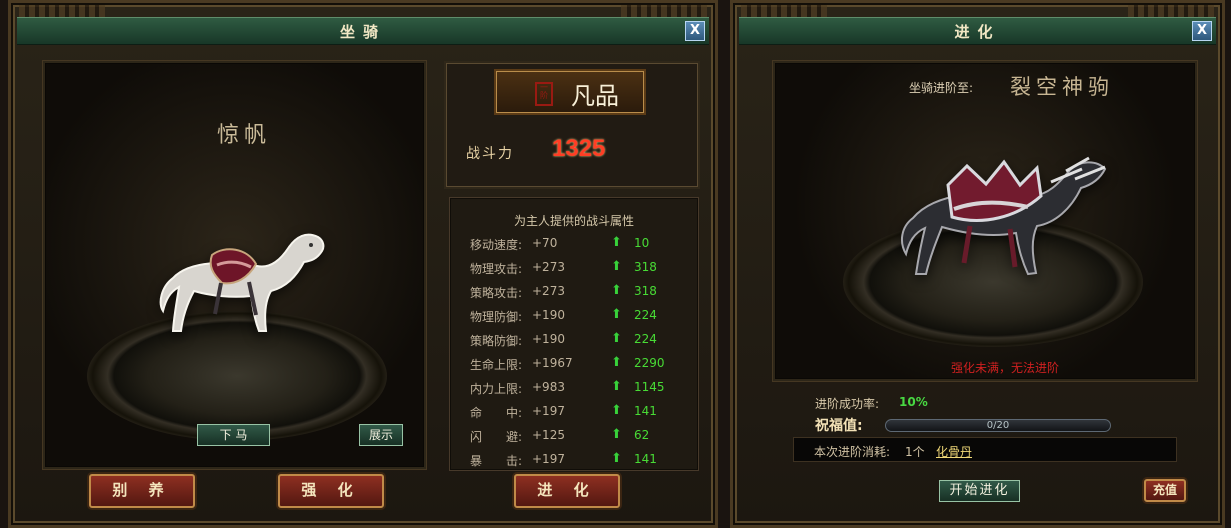 The height and width of the screenshot is (528, 1231). I want to click on stat-name: 内力上限:, so click(496, 389).